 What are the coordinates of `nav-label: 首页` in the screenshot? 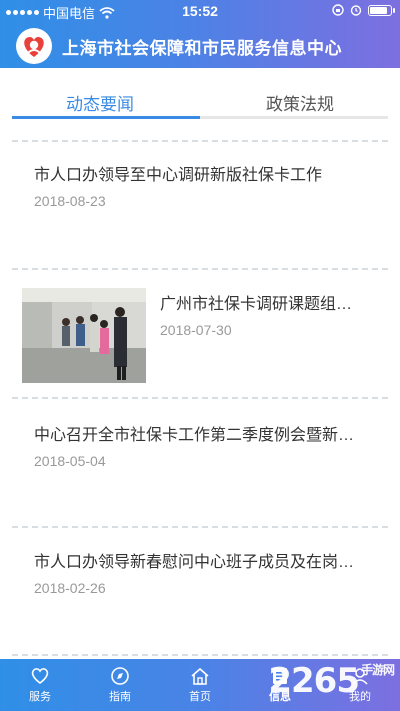 It's located at (200, 697).